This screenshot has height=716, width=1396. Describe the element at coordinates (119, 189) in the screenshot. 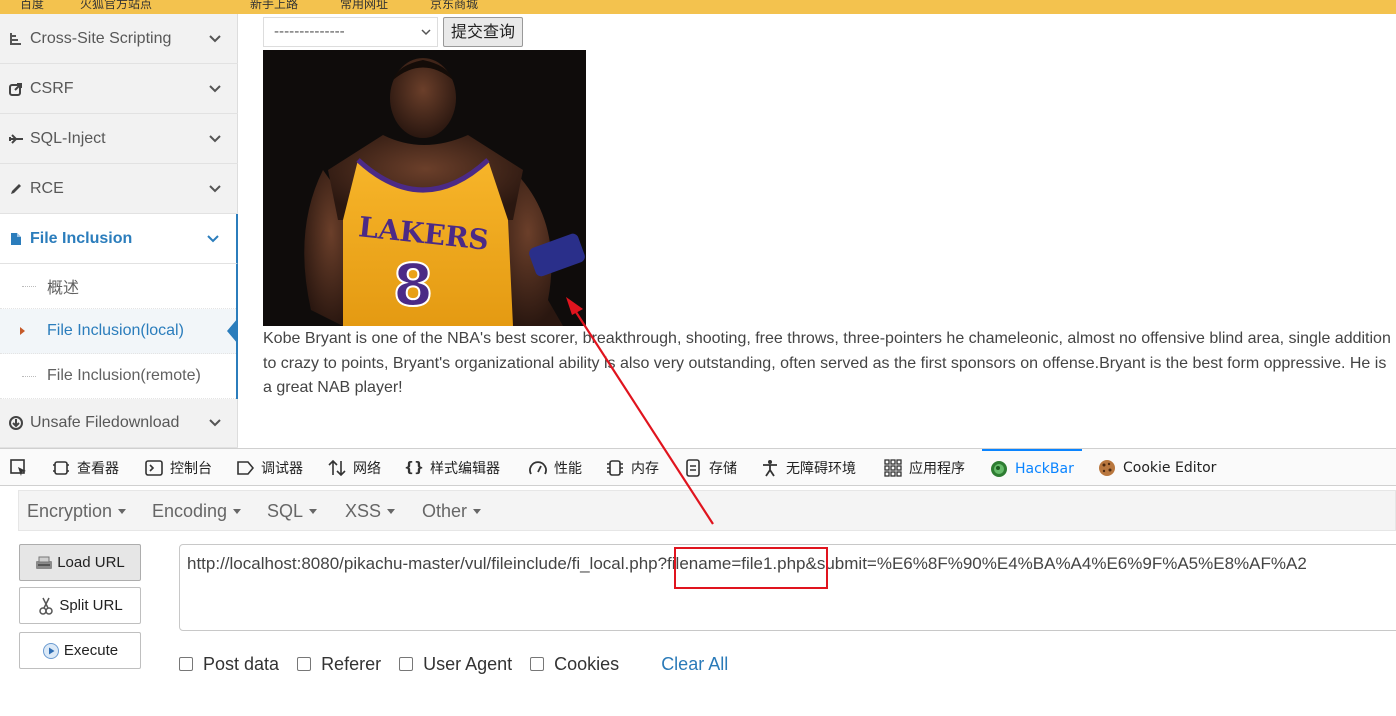

I see `sidebar-item-rce: RCE` at that location.